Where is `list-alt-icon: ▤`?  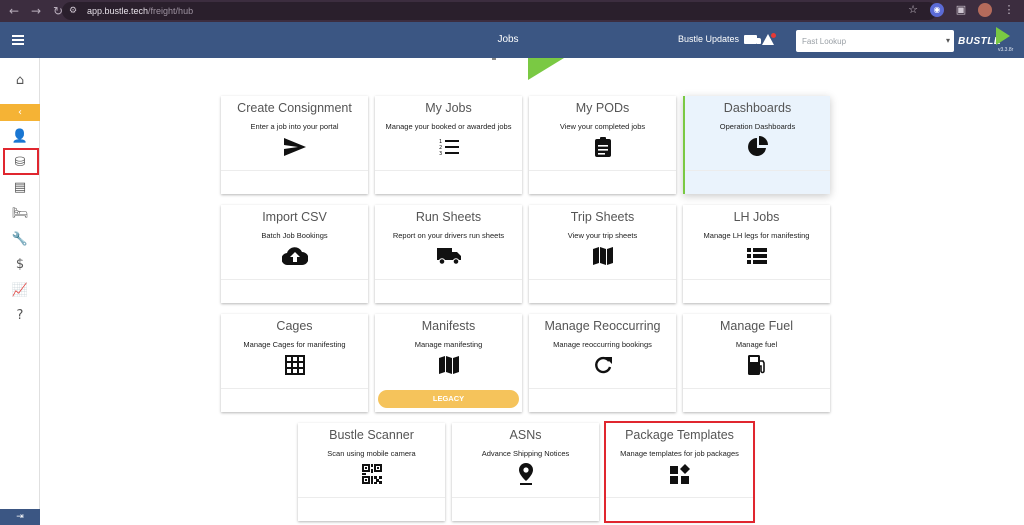
list-alt-icon: ▤ is located at coordinates (20, 187).